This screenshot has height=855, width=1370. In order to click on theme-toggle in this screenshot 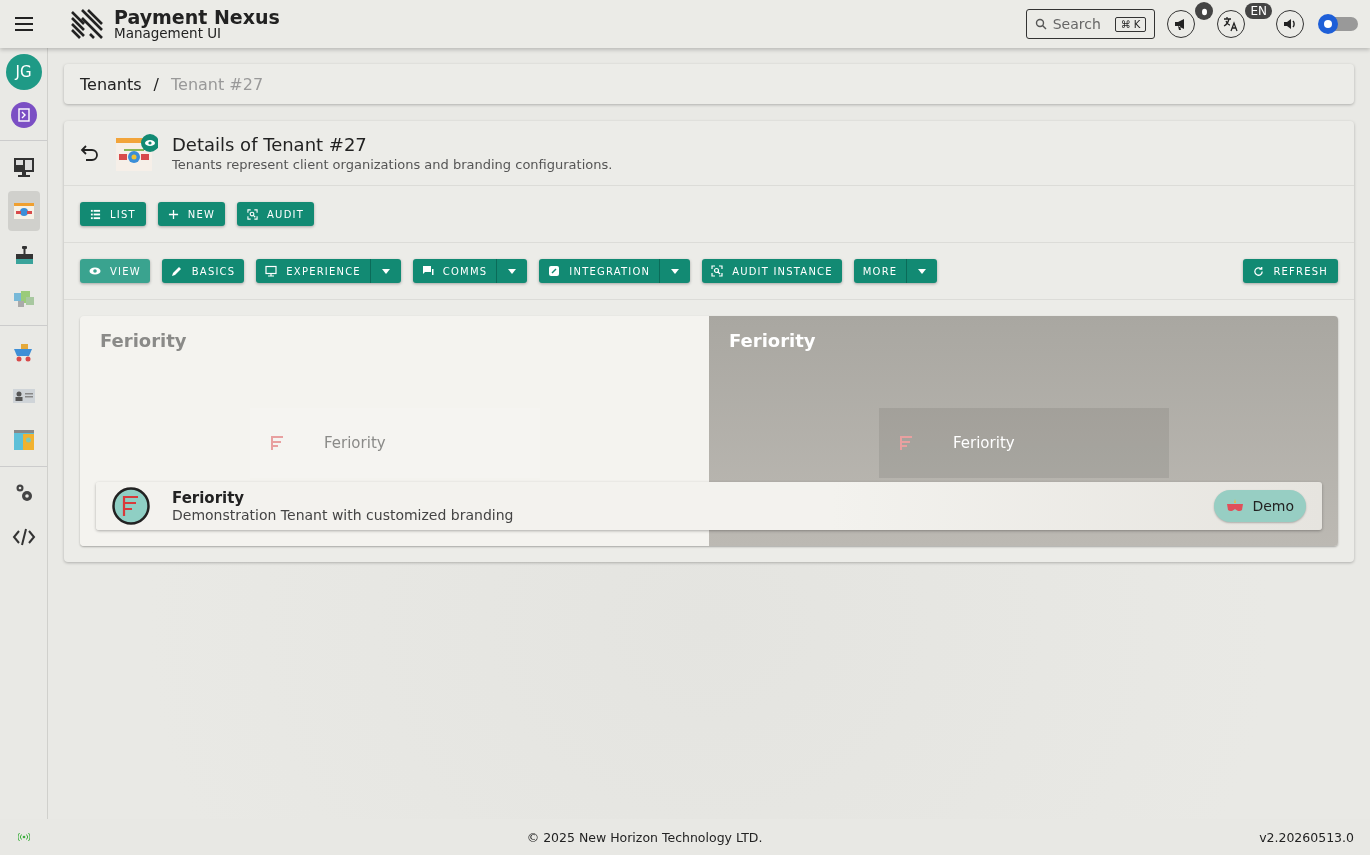, I will do `click(1338, 24)`.